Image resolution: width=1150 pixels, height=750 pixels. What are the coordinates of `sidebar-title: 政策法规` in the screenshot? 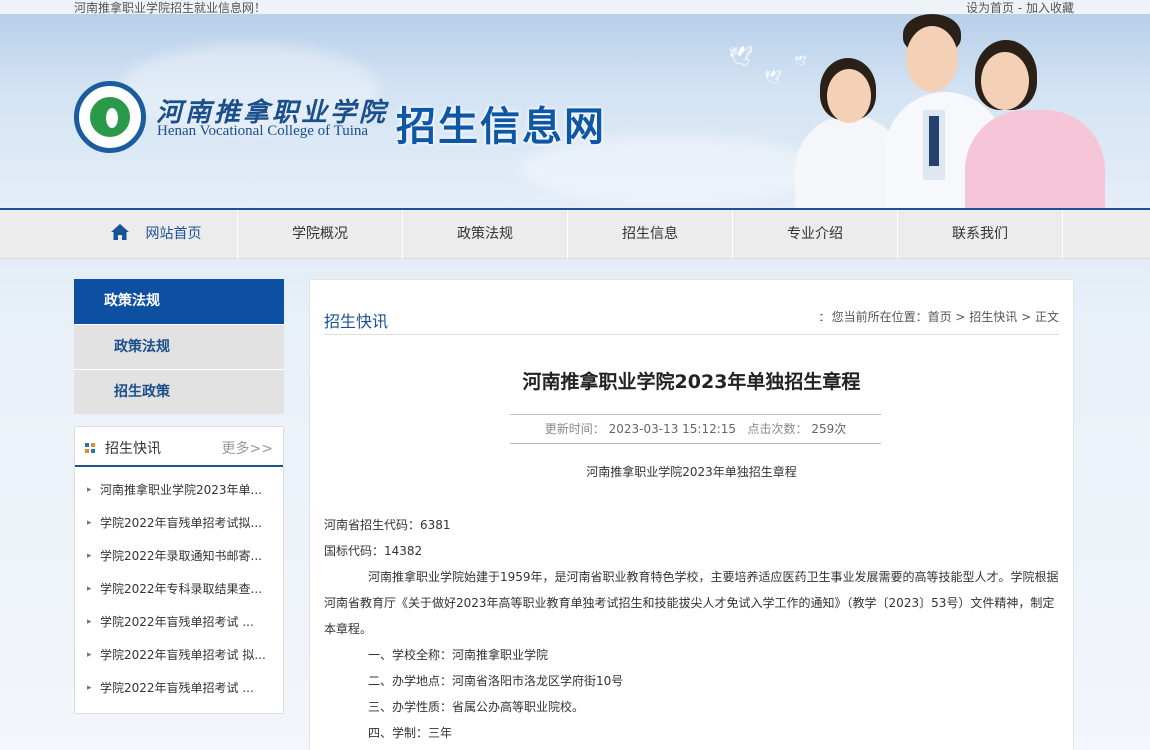 It's located at (179, 301).